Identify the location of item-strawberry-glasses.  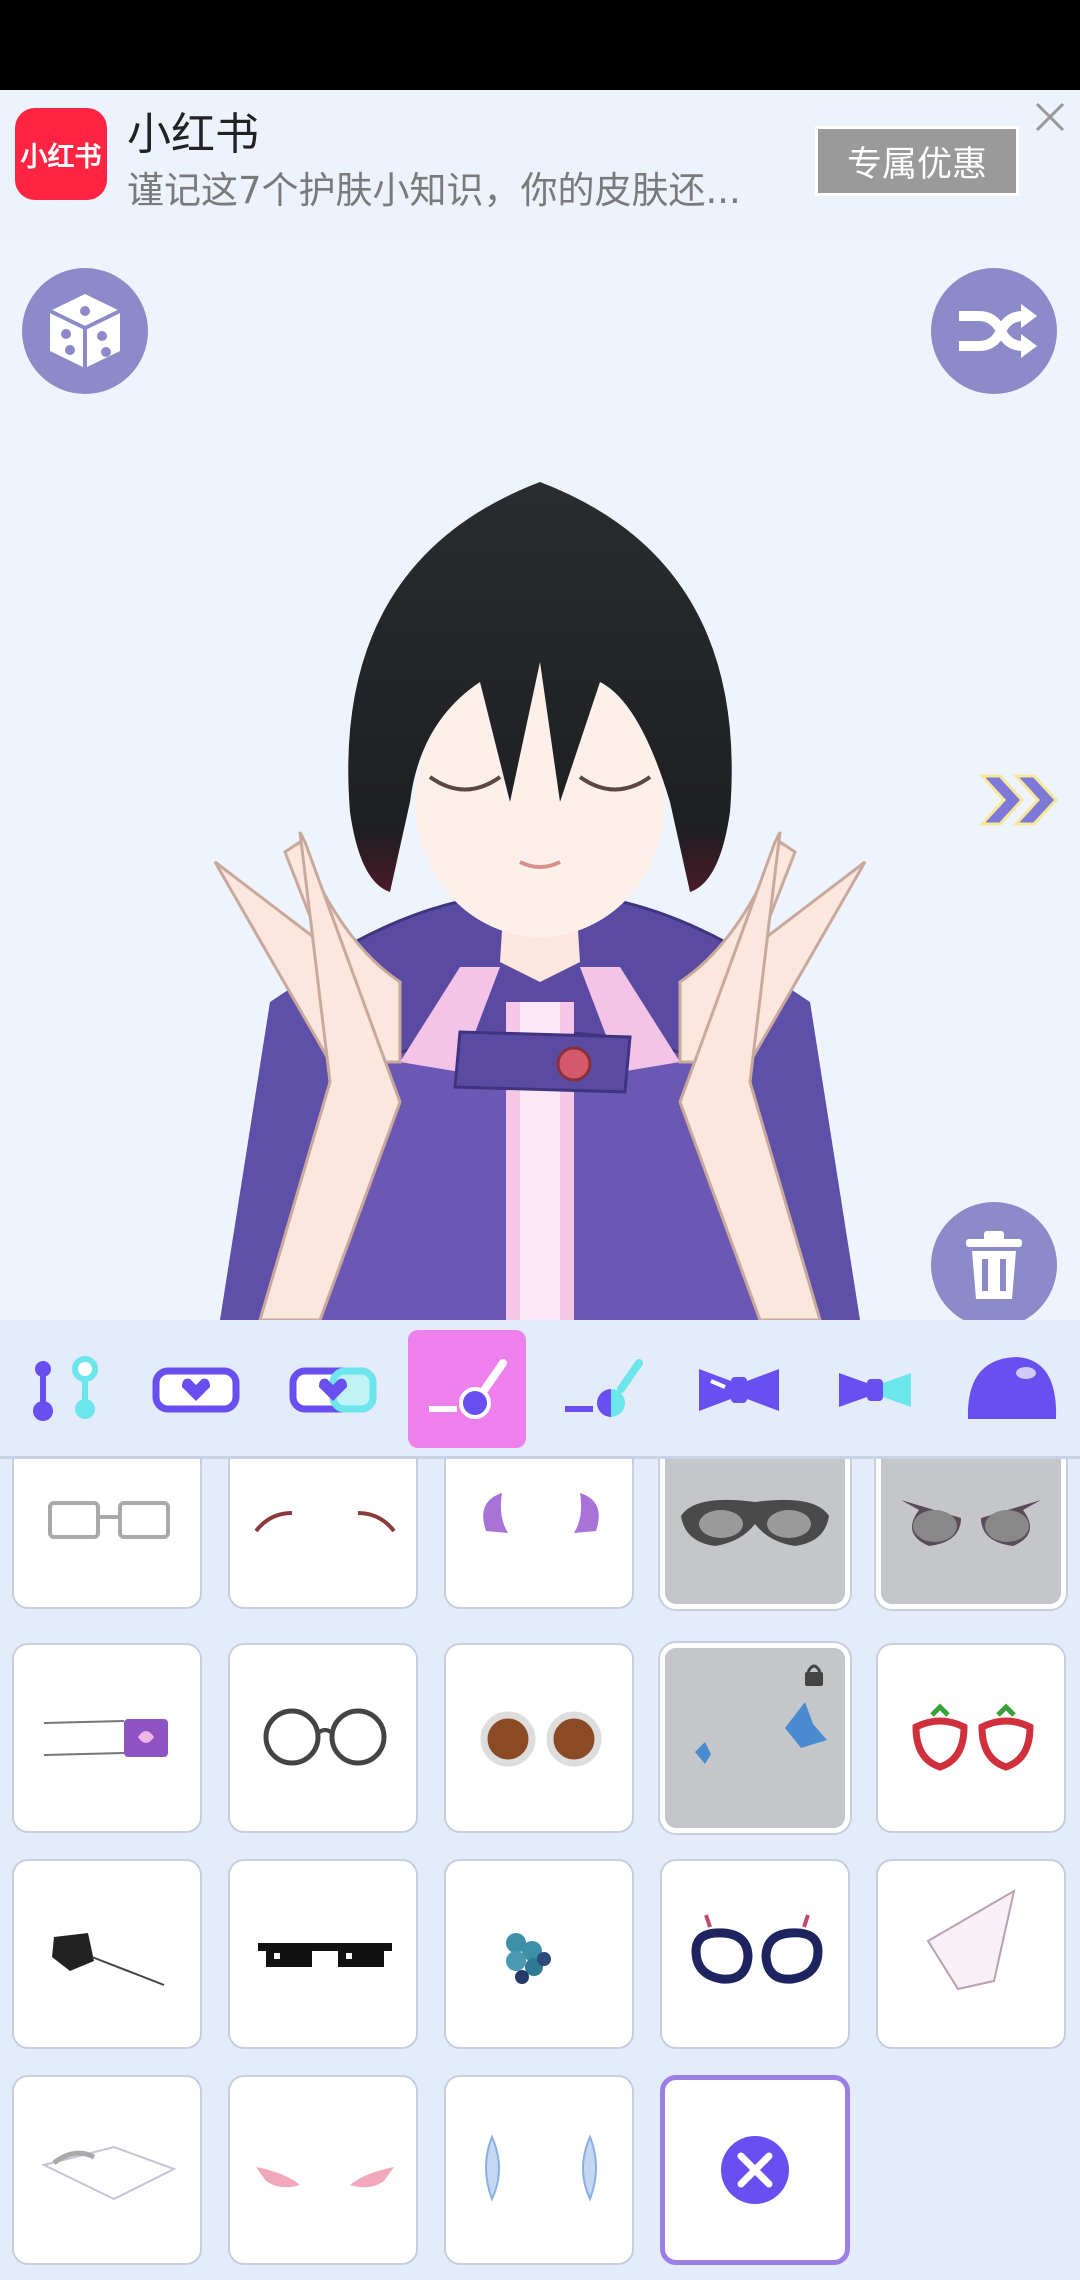
(971, 1738).